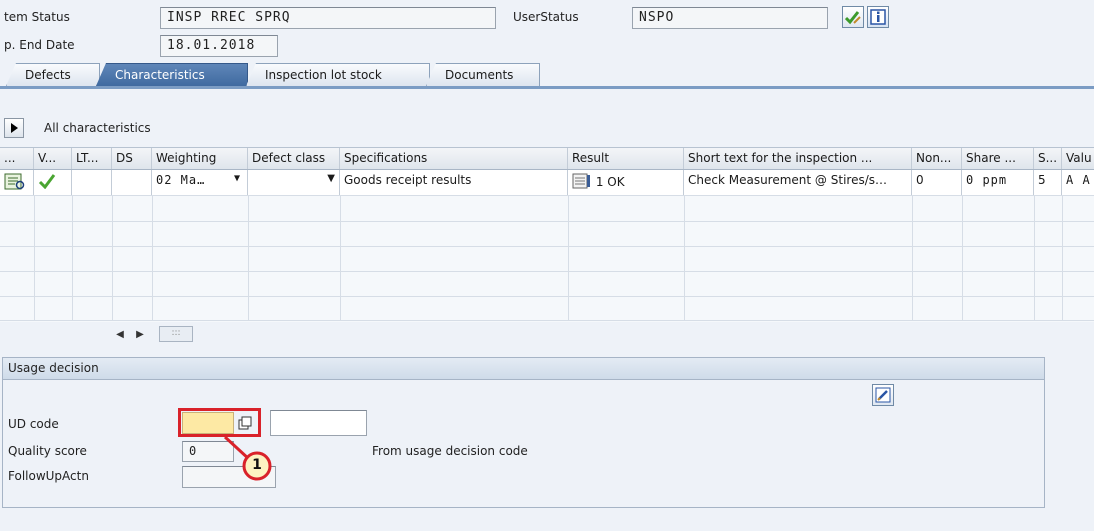 This screenshot has height=531, width=1094. I want to click on callout-number: 1, so click(257, 465).